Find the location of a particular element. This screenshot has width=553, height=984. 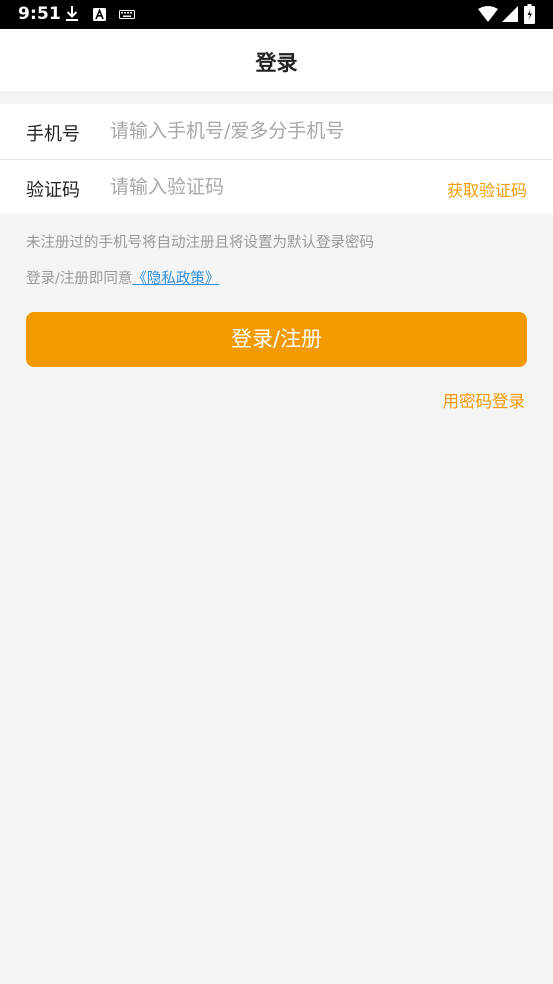

phone-input is located at coordinates (270, 131).